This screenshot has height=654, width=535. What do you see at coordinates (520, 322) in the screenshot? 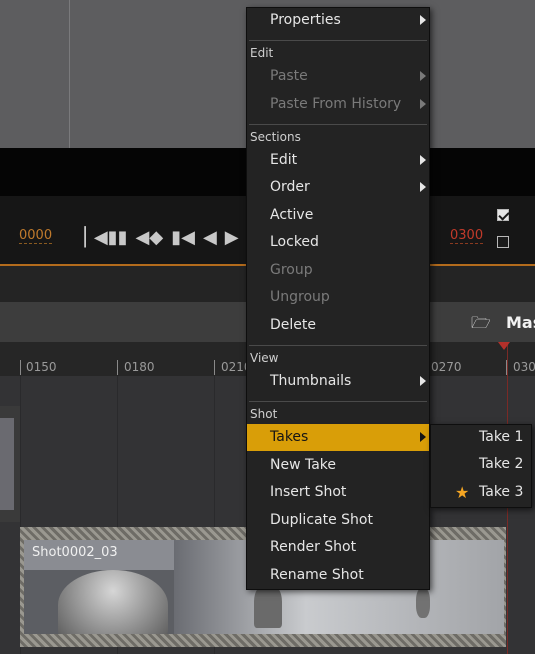
I see `sequence-name-label: Mas` at bounding box center [520, 322].